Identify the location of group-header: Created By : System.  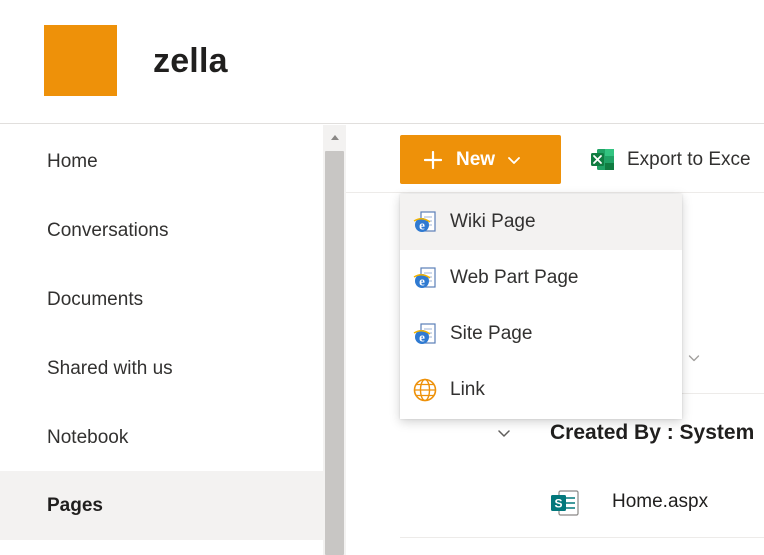
(652, 433).